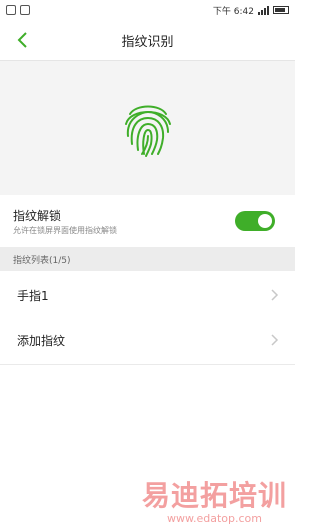 This screenshot has width=320, height=525. Describe the element at coordinates (147, 259) in the screenshot. I see `fingerprint-list-header: 指纹列表(1/5)` at that location.